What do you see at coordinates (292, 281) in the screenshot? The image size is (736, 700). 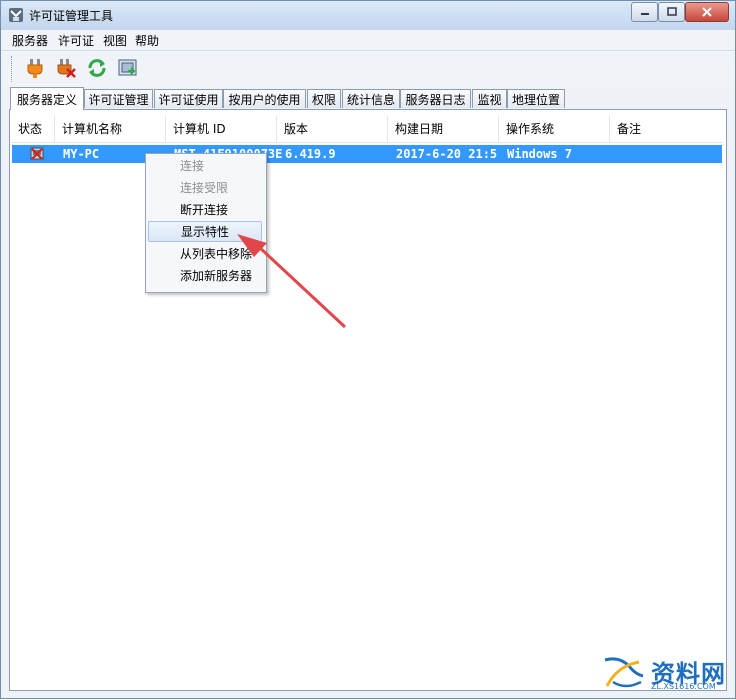 I see `annotation-arrow` at bounding box center [292, 281].